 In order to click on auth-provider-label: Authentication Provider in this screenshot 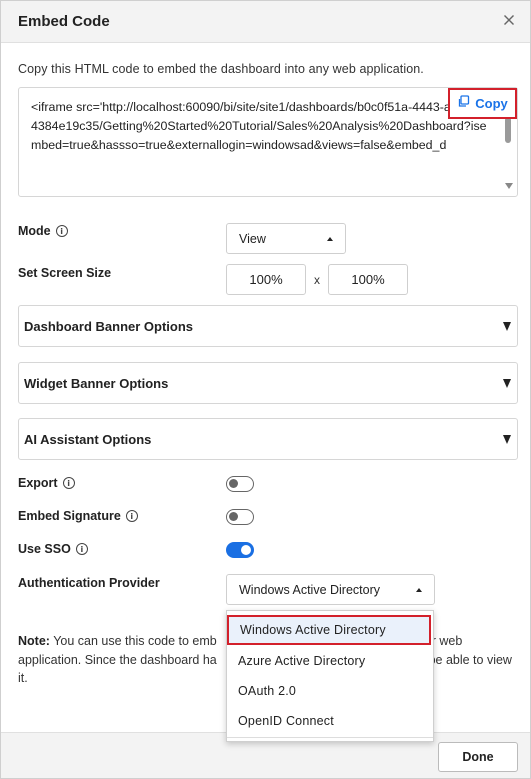, I will do `click(89, 583)`.